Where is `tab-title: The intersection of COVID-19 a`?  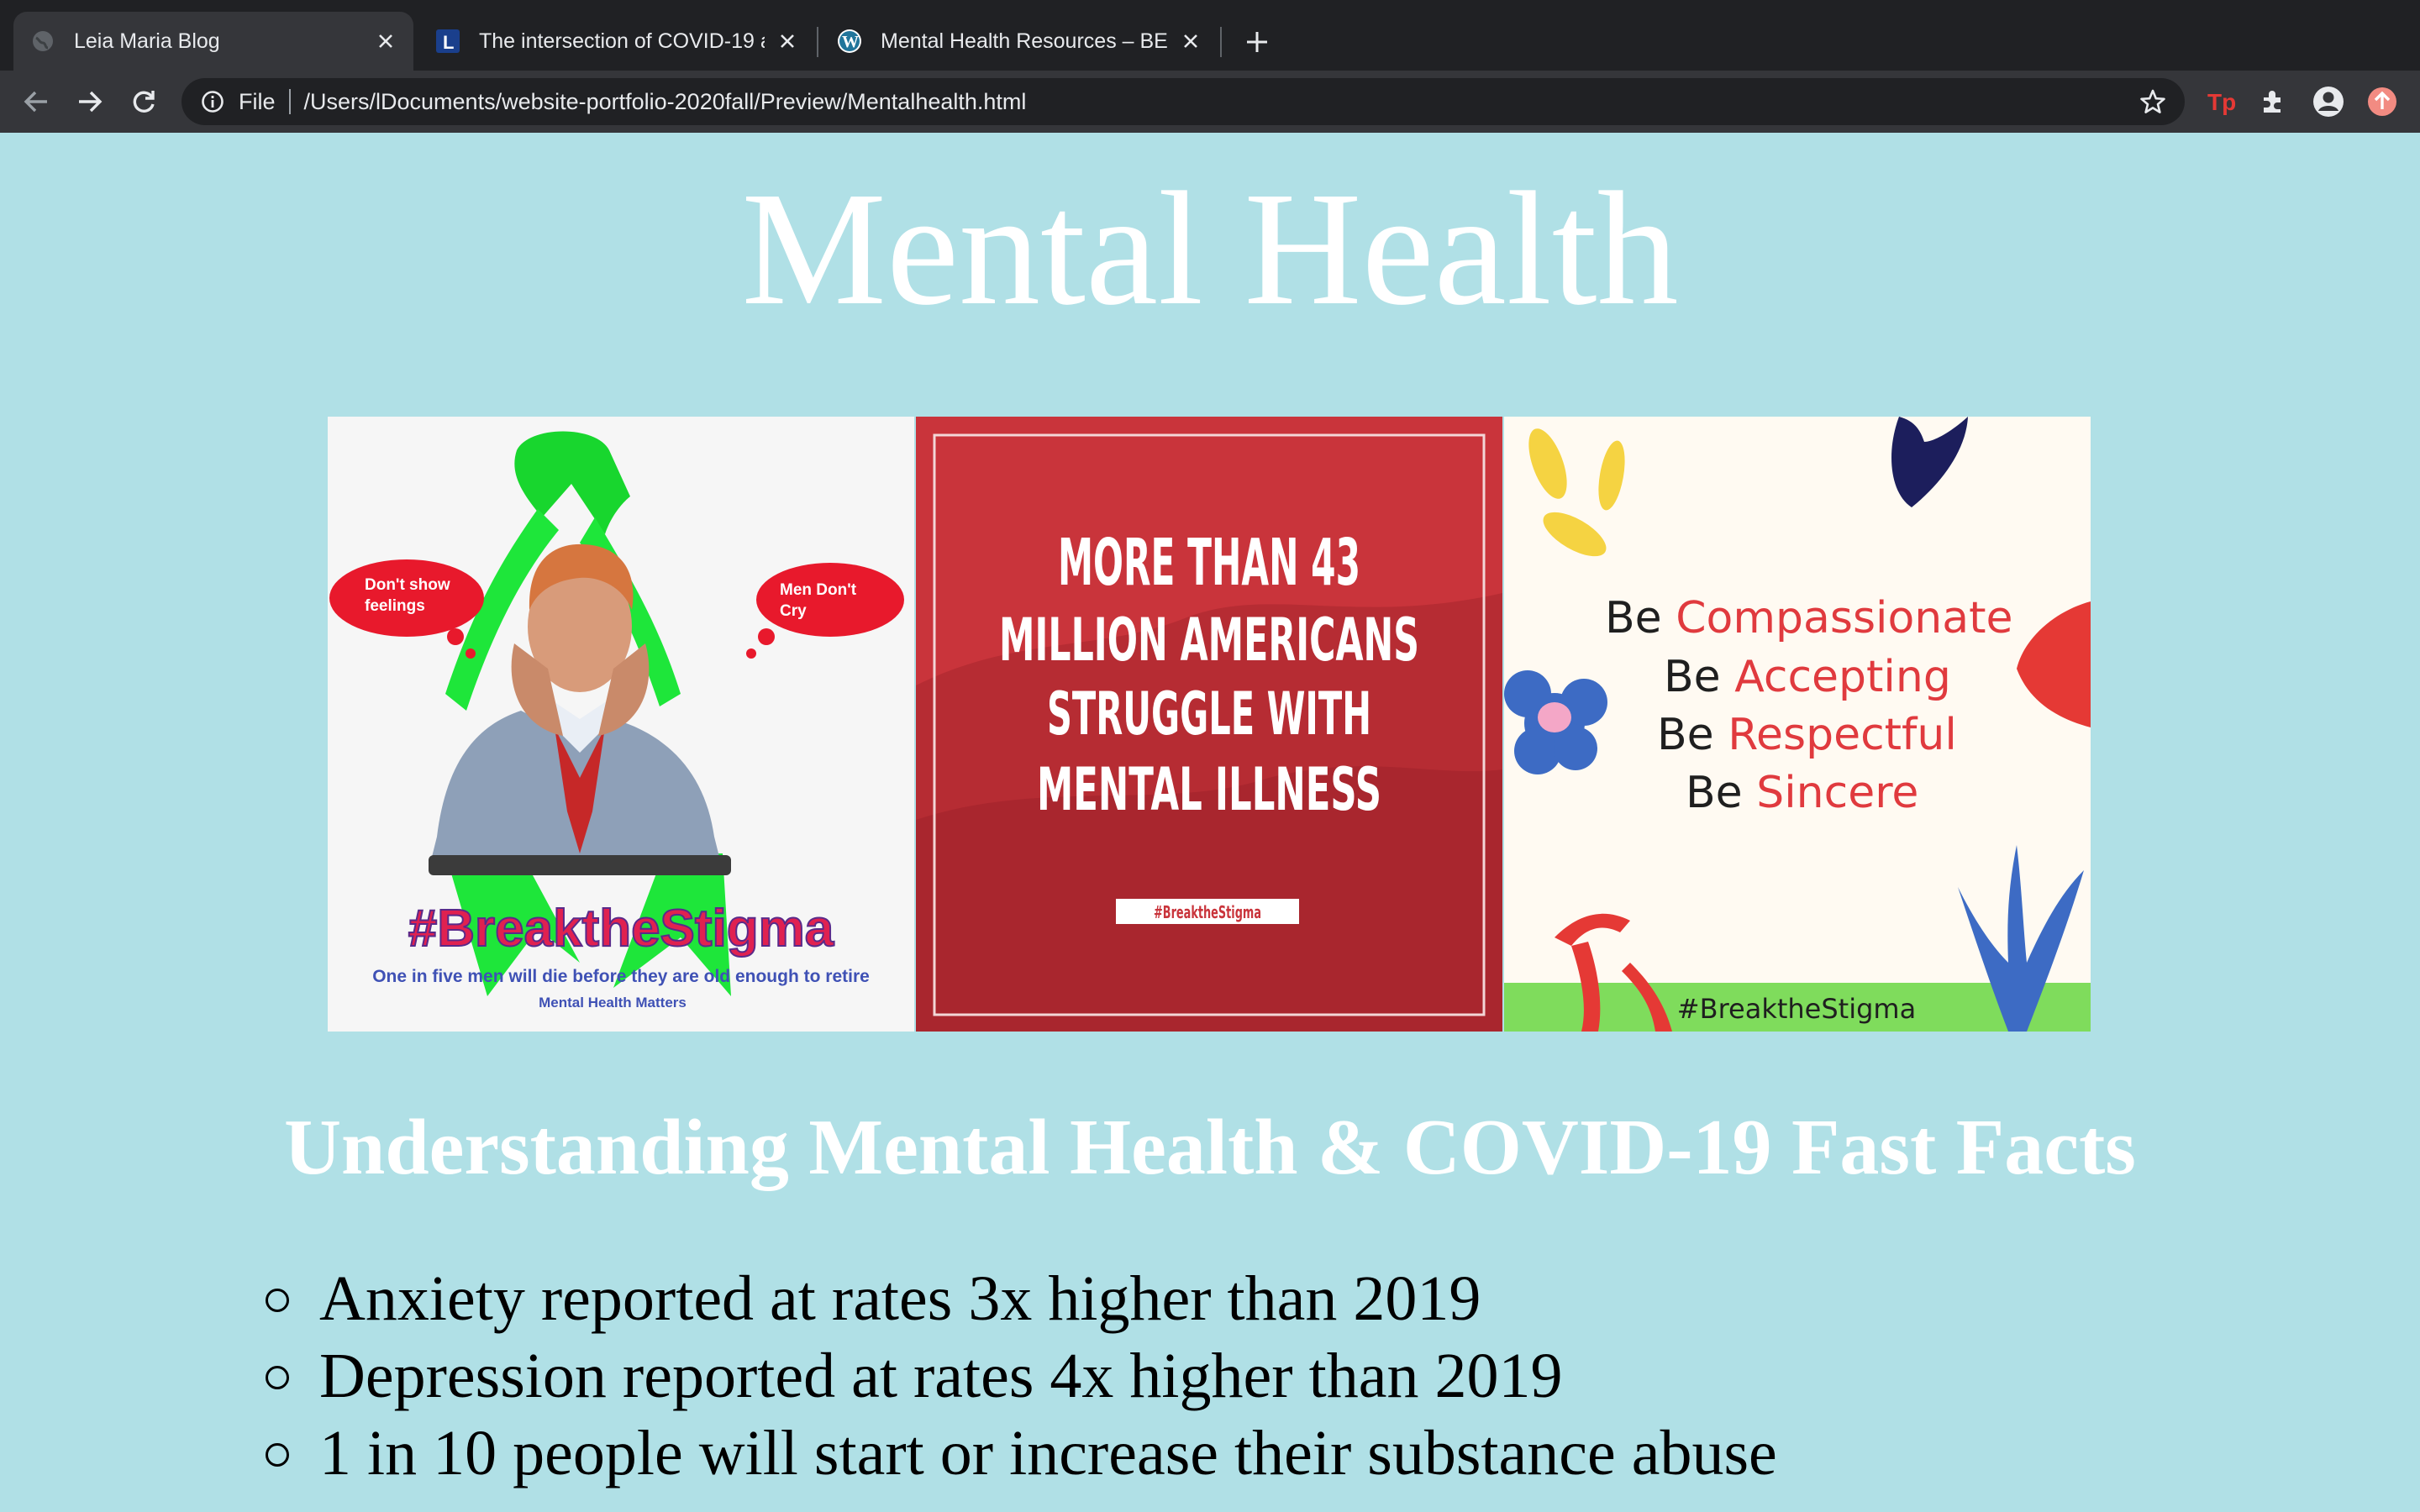
tab-title: The intersection of COVID-19 a is located at coordinates (622, 41).